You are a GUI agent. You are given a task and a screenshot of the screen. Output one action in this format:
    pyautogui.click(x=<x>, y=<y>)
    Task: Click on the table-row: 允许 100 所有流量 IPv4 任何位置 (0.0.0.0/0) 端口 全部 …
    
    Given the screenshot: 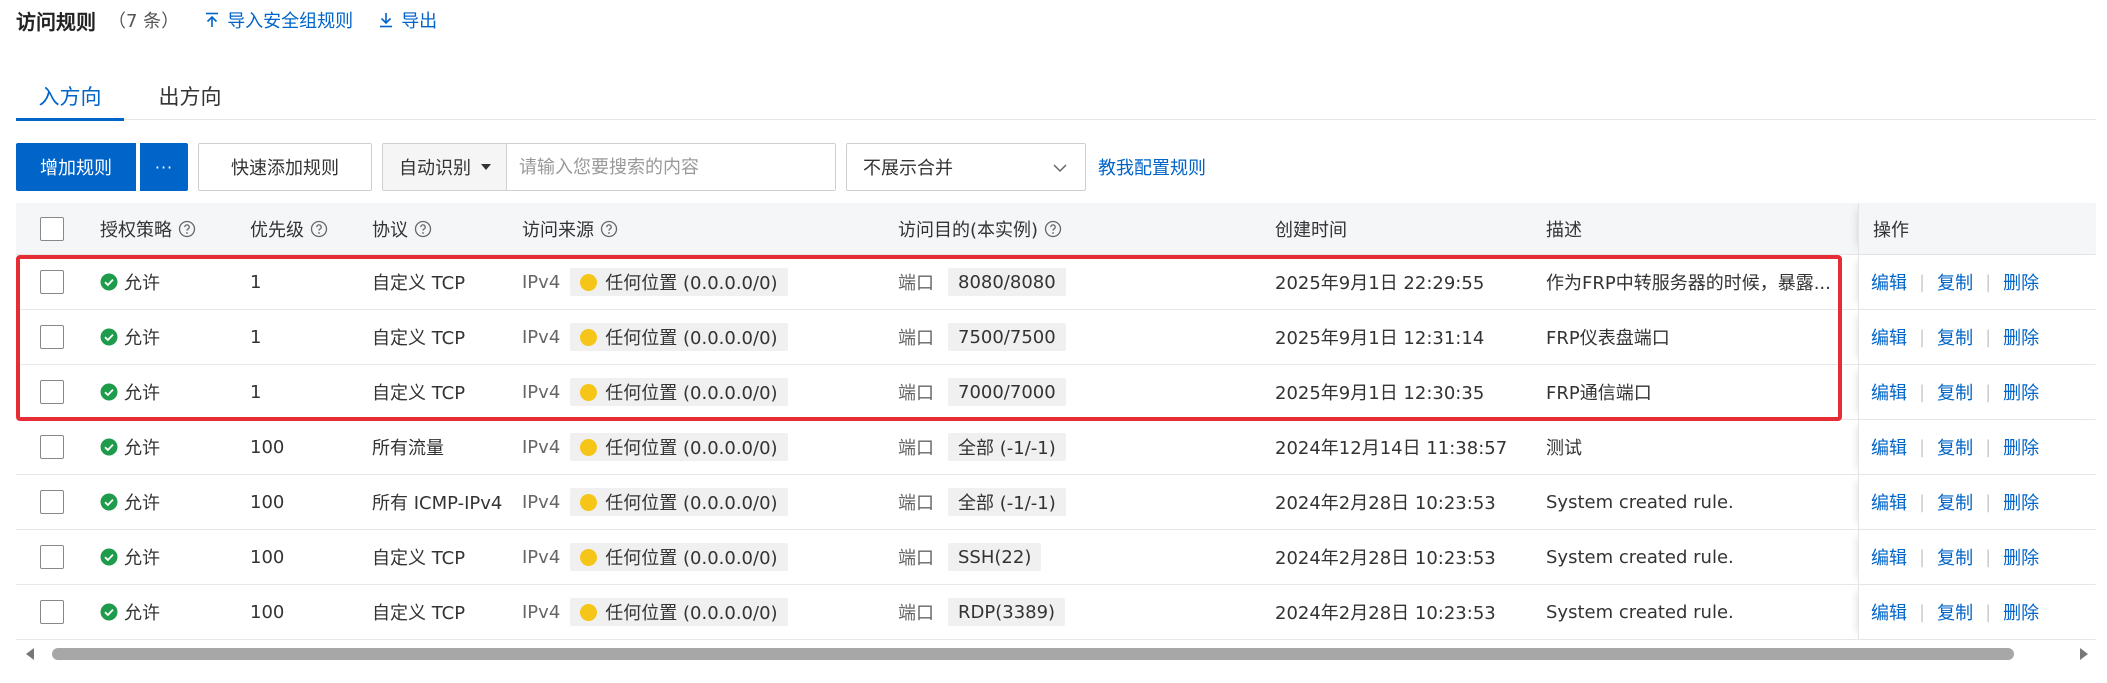 What is the action you would take?
    pyautogui.click(x=1056, y=447)
    